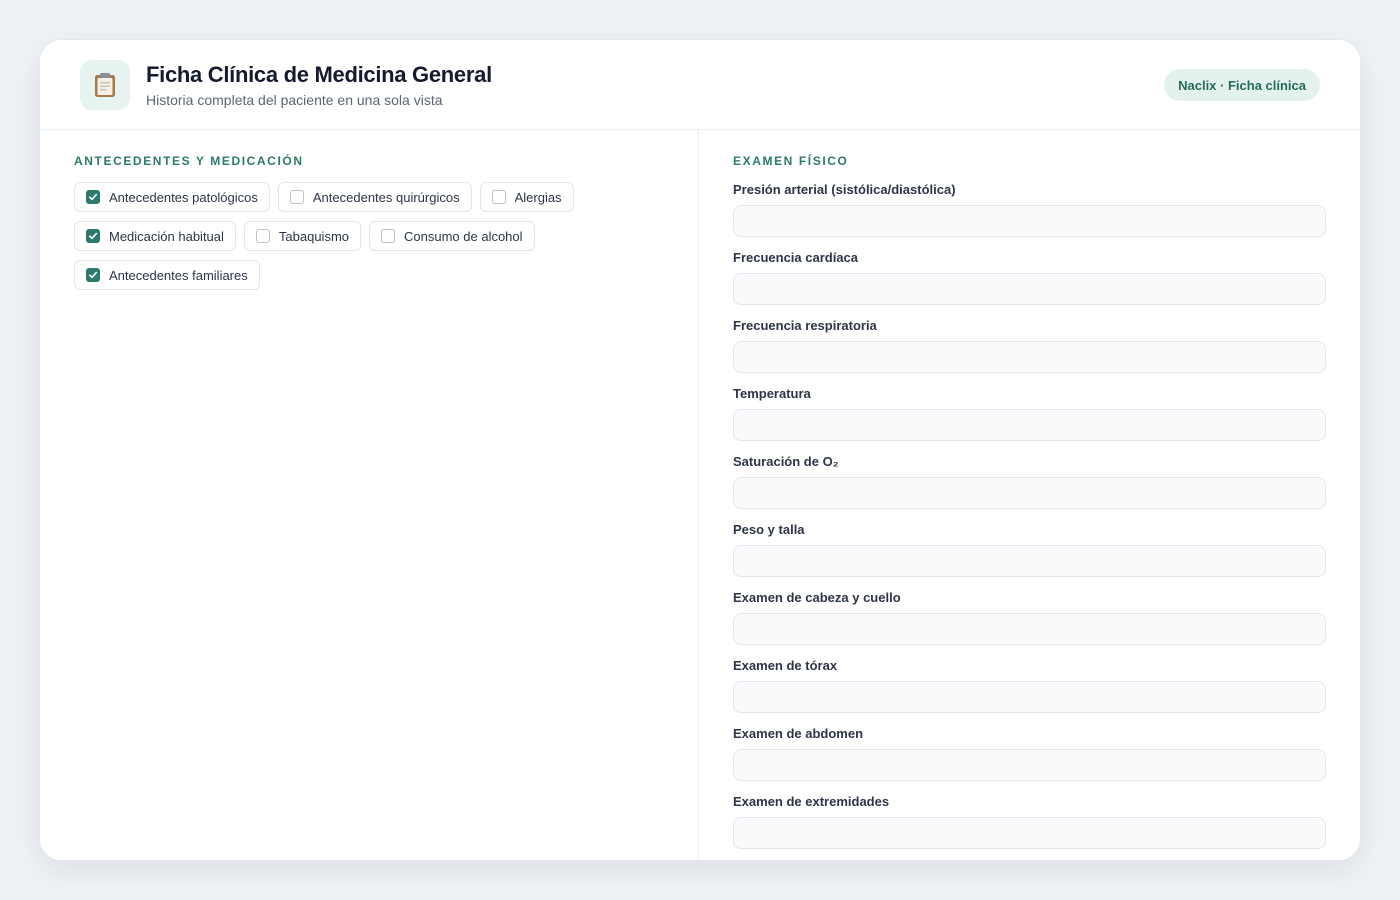  What do you see at coordinates (1029, 221) in the screenshot?
I see `presion-arterial-sistolica-diastolica-input` at bounding box center [1029, 221].